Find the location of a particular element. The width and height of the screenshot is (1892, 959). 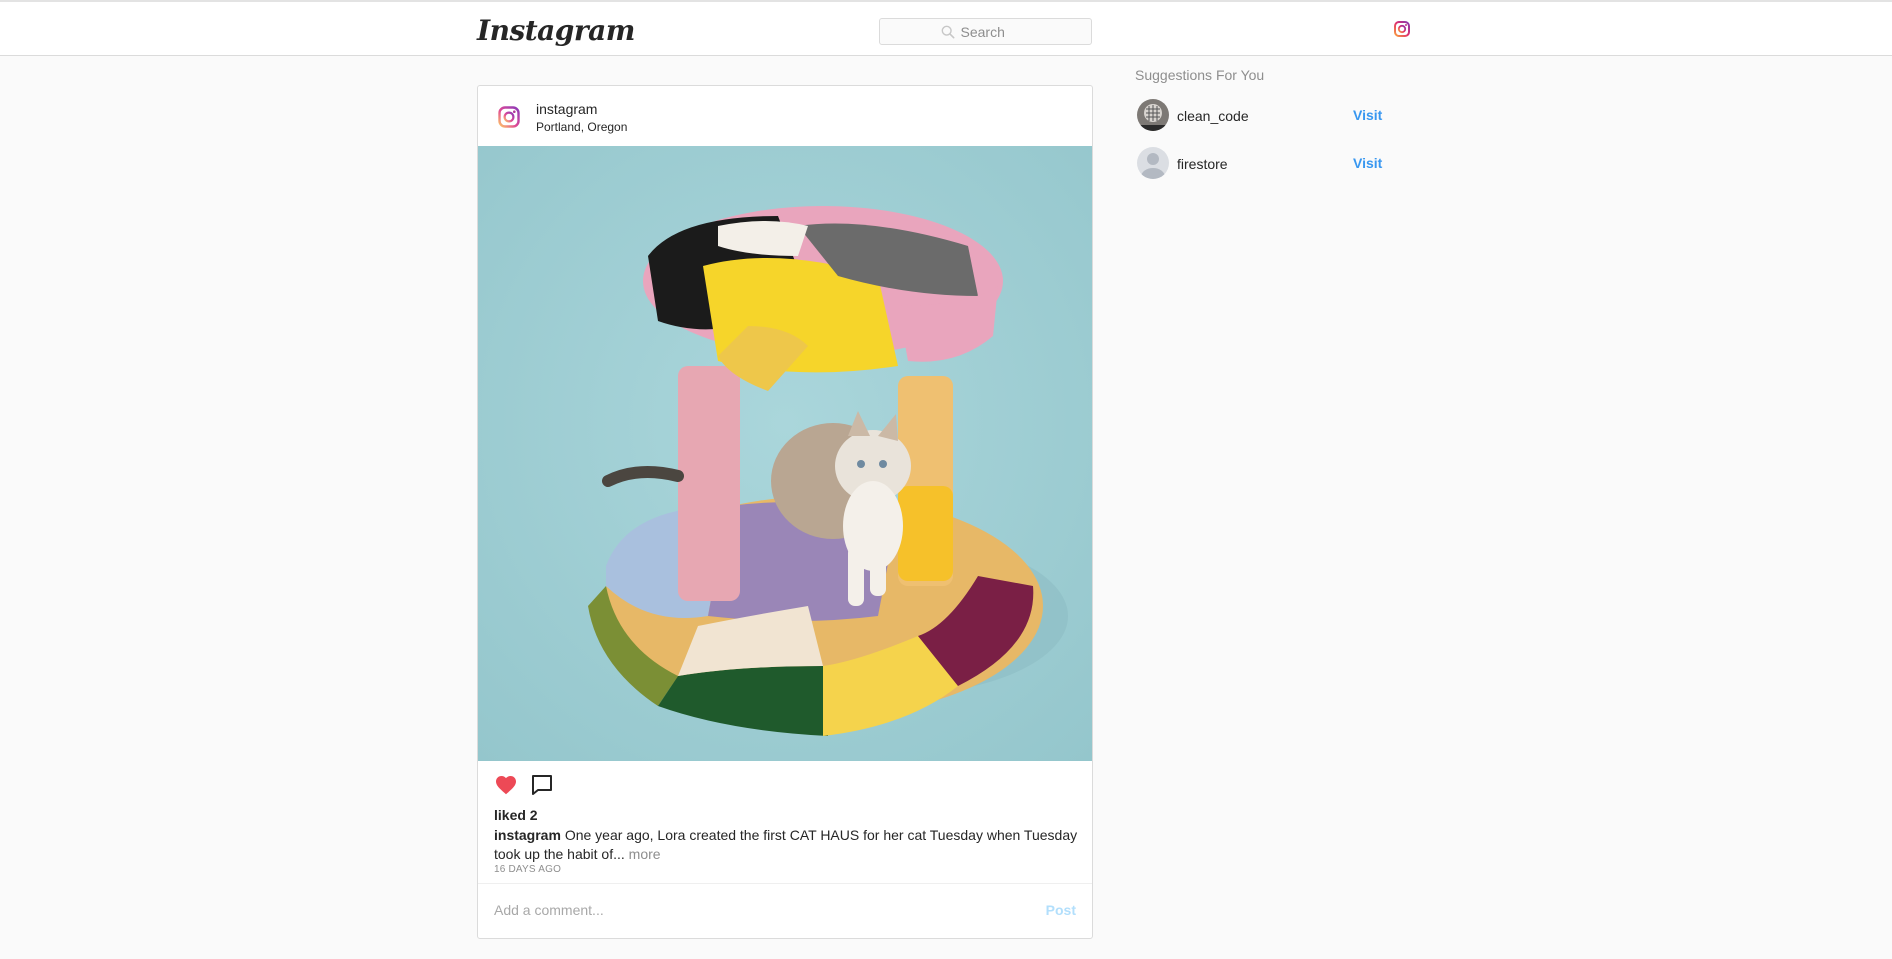

more-link: more is located at coordinates (645, 854).